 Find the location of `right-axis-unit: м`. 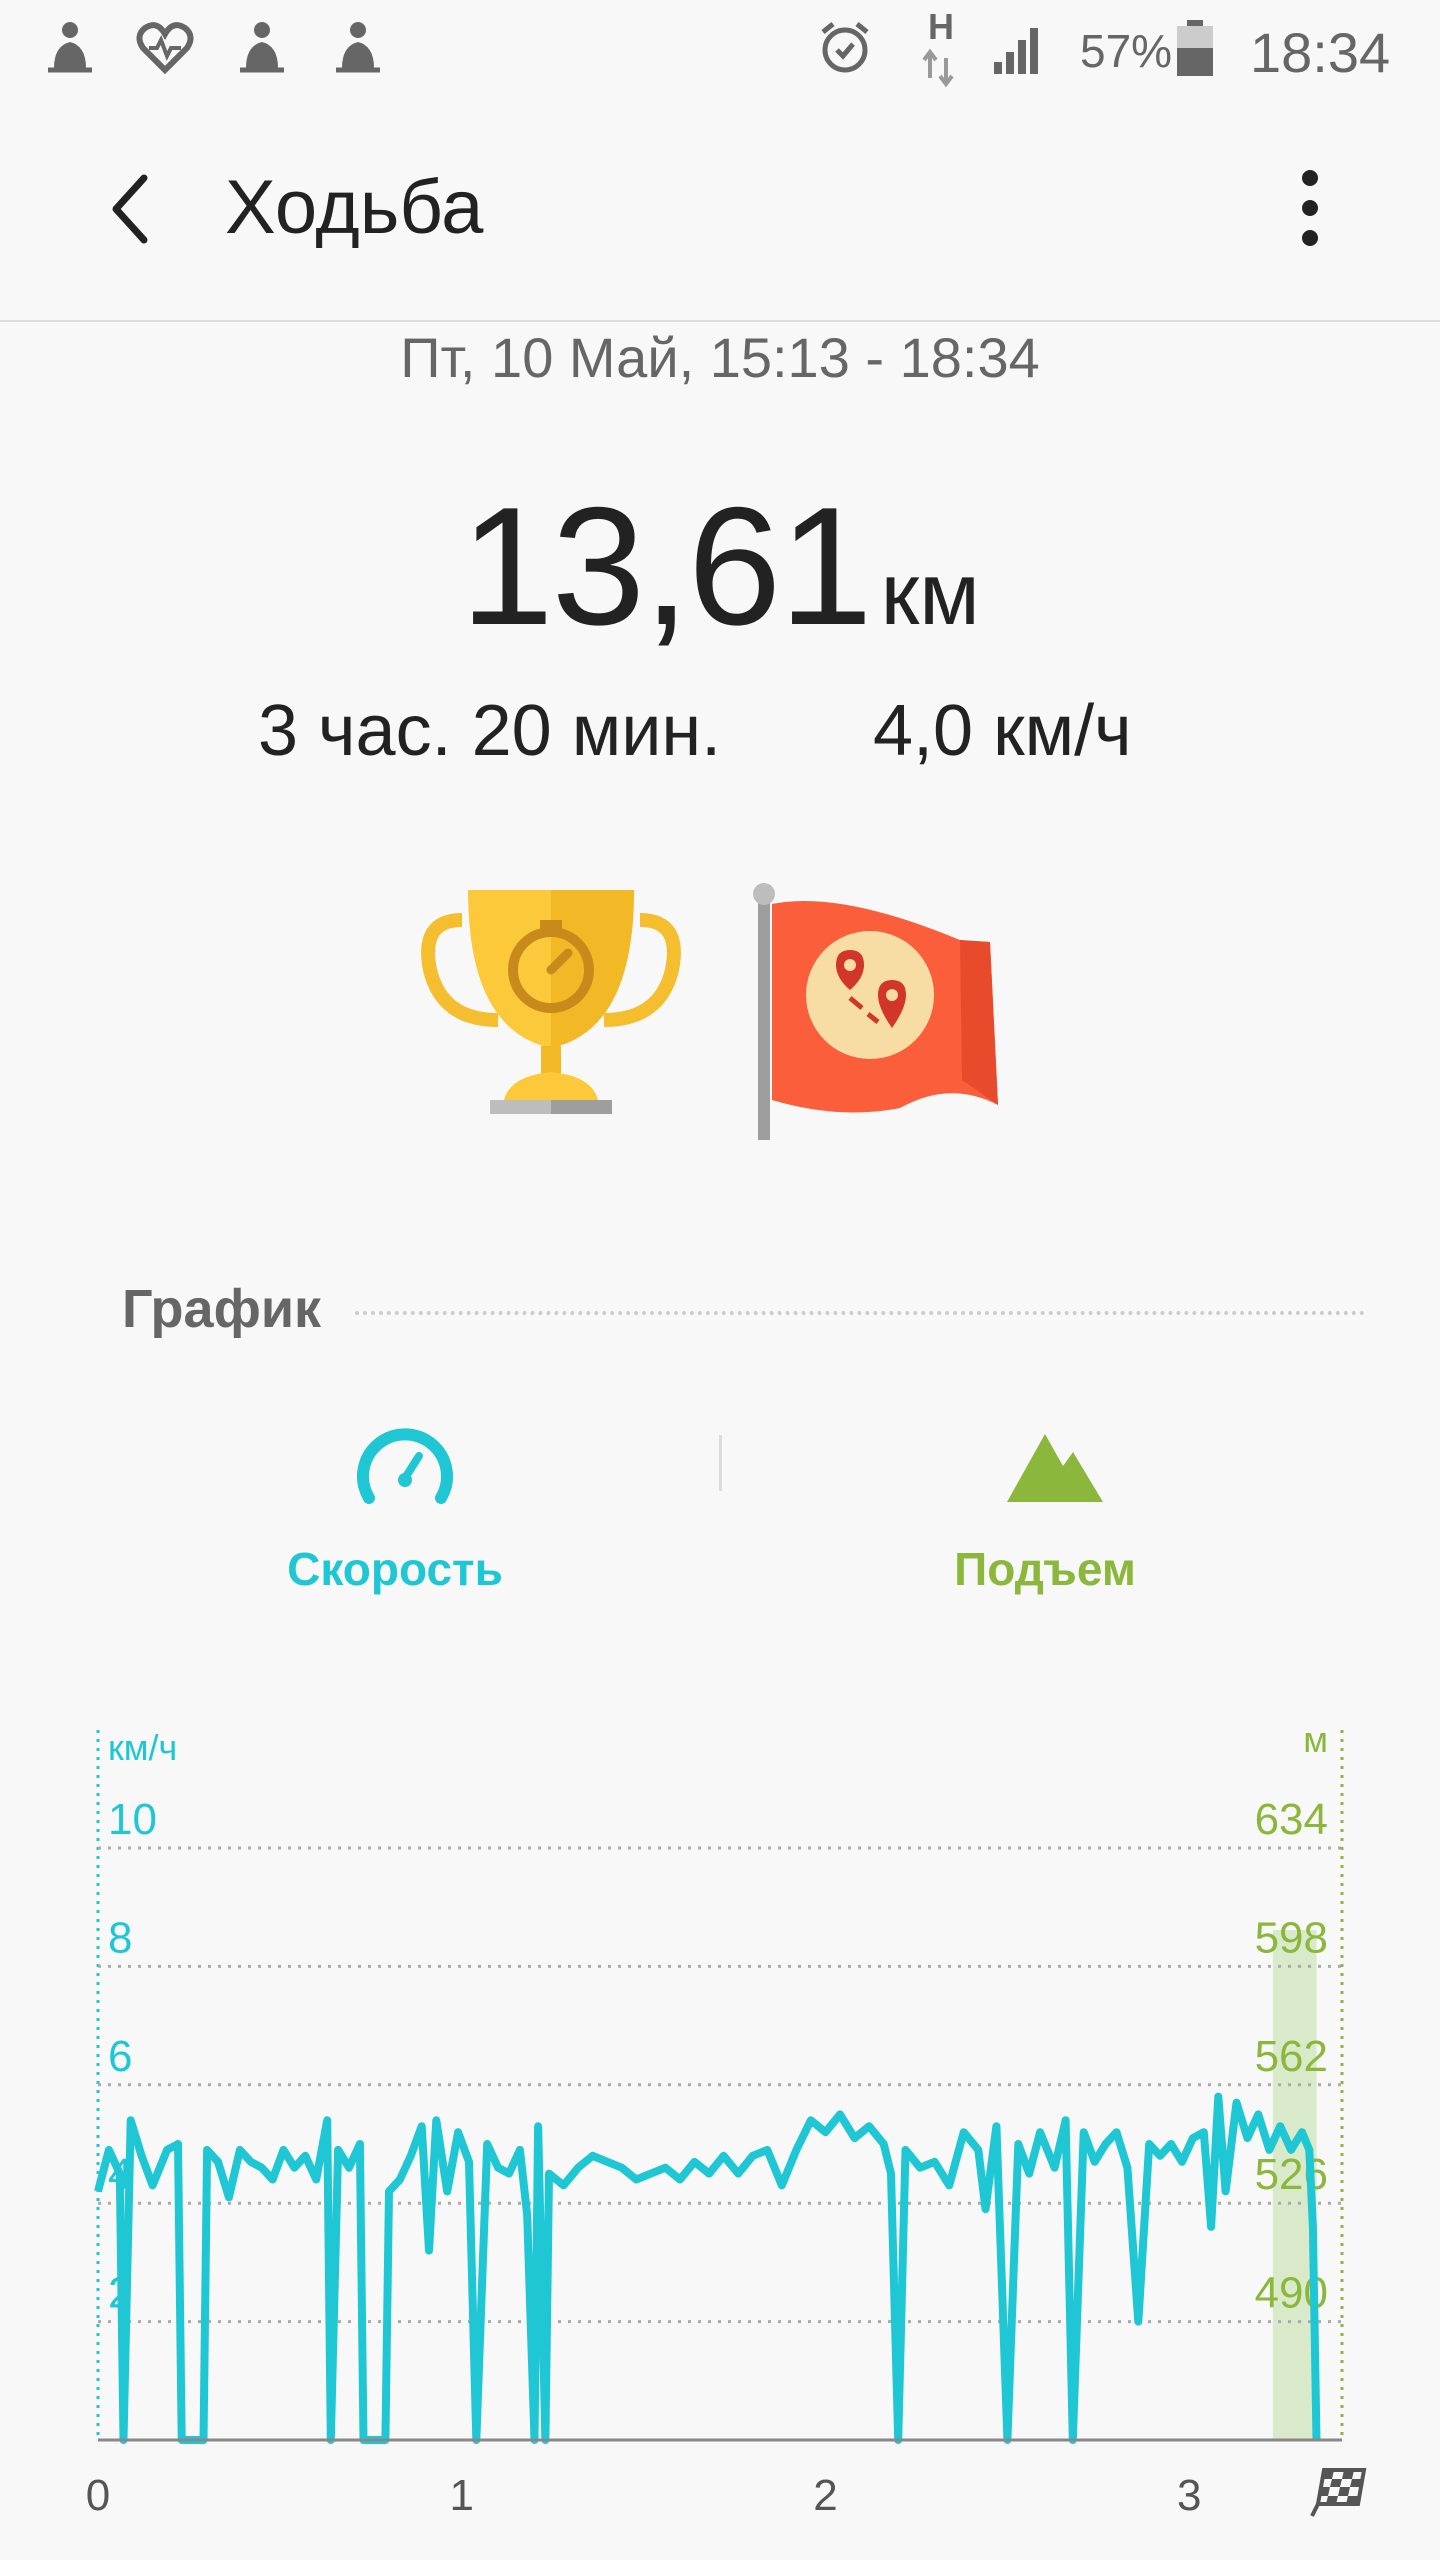

right-axis-unit: м is located at coordinates (1315, 1740).